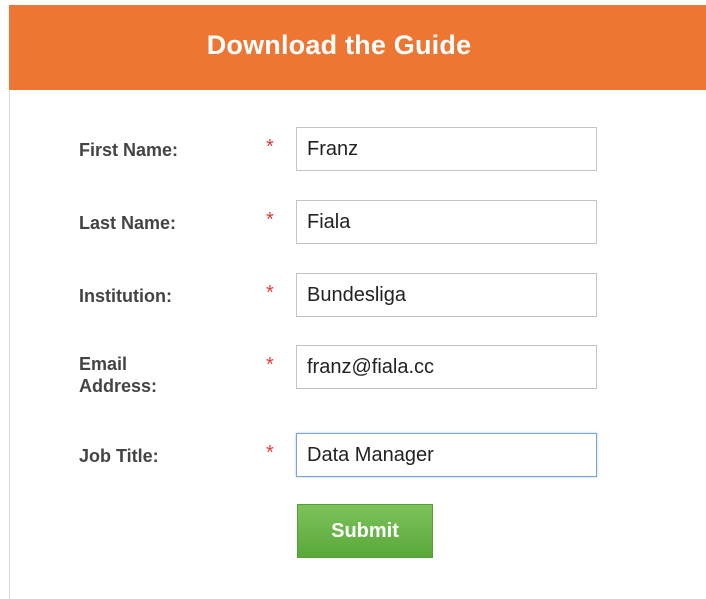 This screenshot has height=599, width=706. Describe the element at coordinates (446, 367) in the screenshot. I see `email-address-input` at that location.